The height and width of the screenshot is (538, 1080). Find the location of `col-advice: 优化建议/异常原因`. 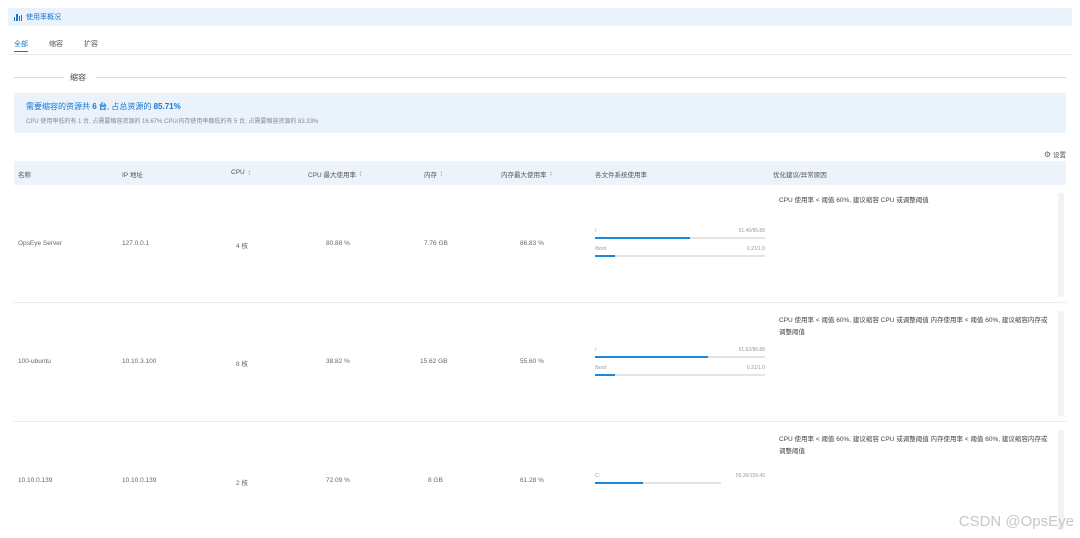

col-advice: 优化建议/异常原因 is located at coordinates (800, 174).